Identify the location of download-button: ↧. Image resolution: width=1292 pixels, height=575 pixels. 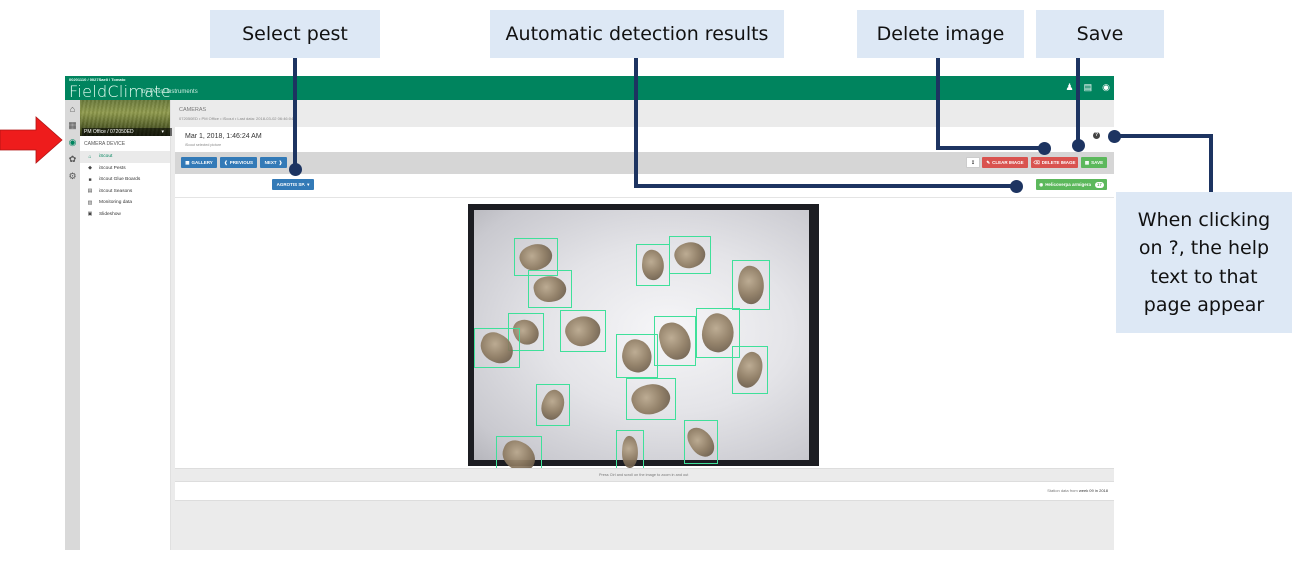
(973, 162).